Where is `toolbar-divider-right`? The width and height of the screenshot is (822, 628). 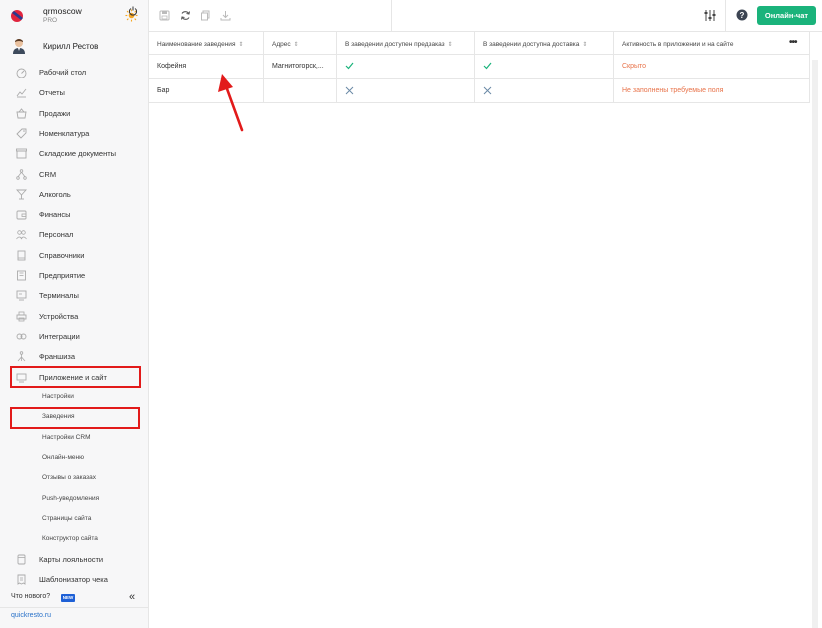
toolbar-divider-right is located at coordinates (725, 15).